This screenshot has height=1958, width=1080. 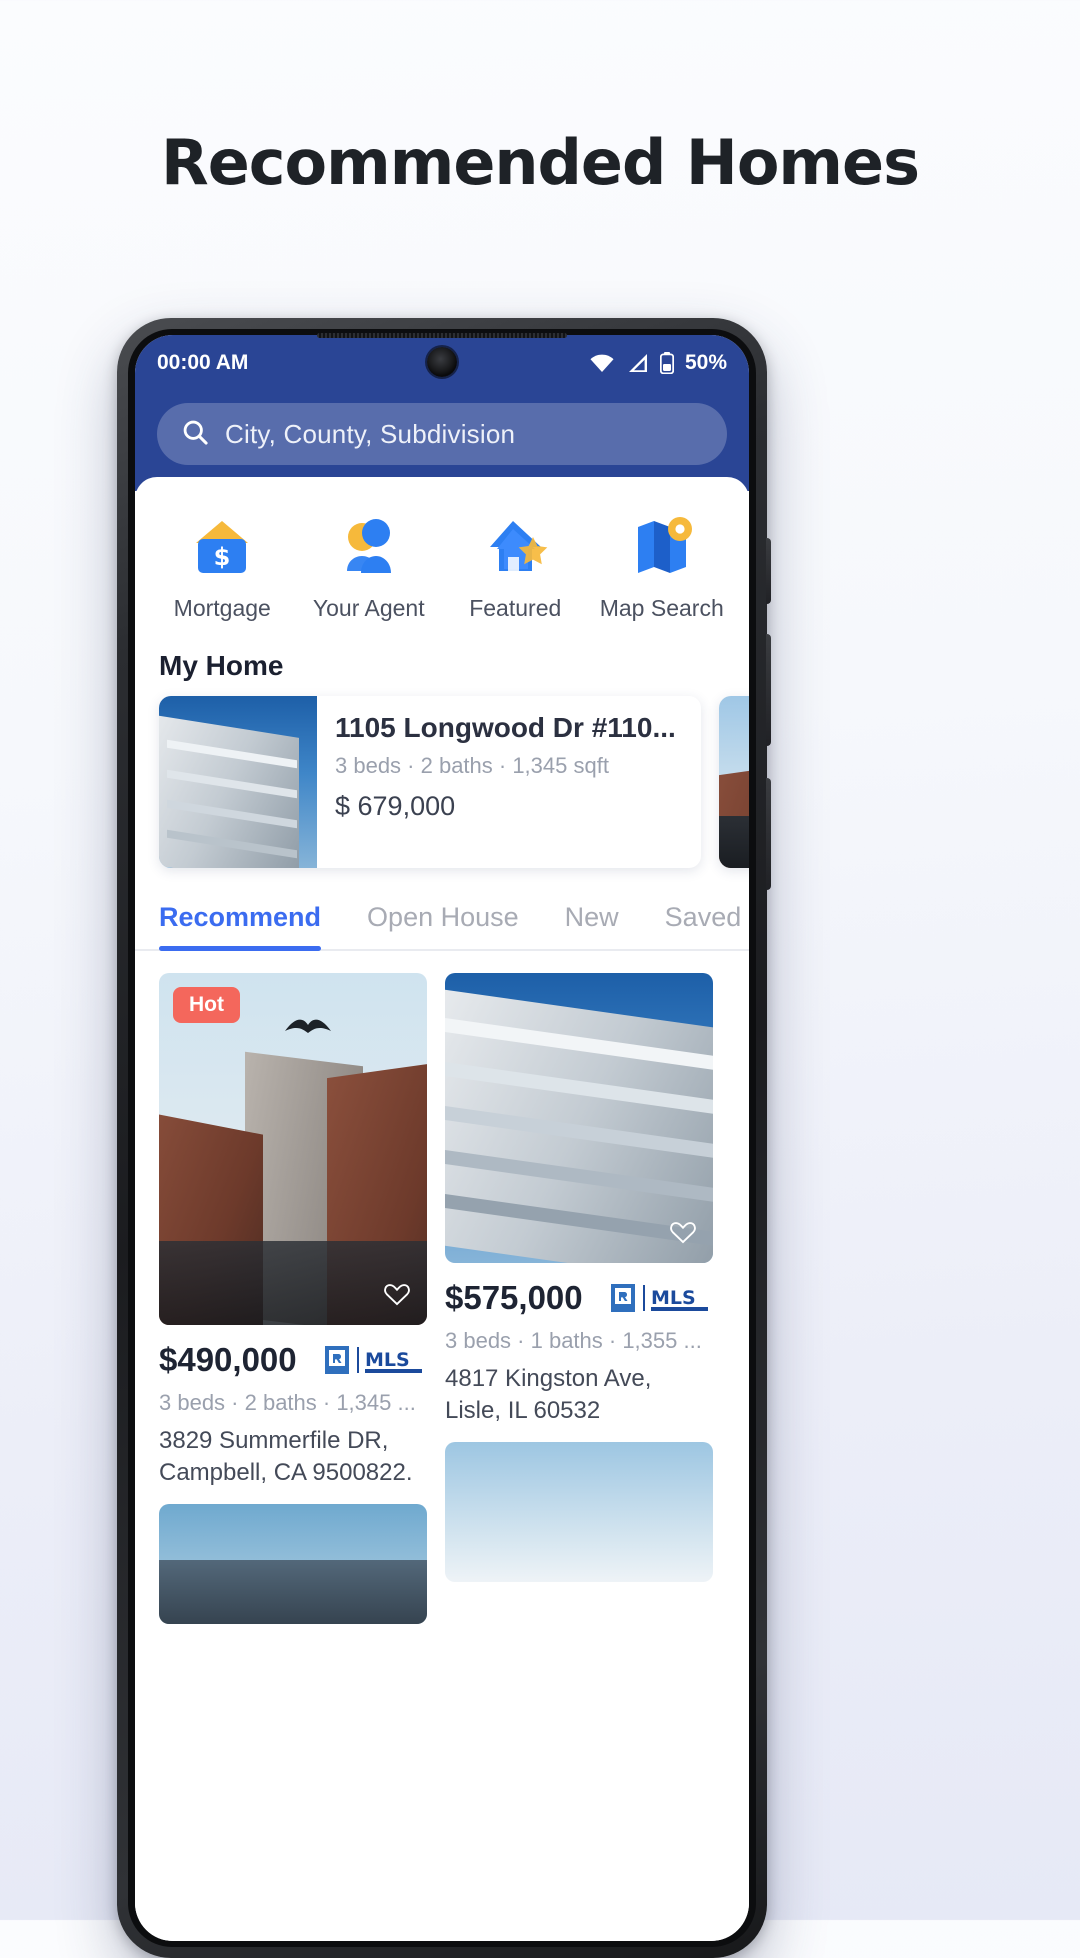 I want to click on front-camera-punch-hole, so click(x=442, y=362).